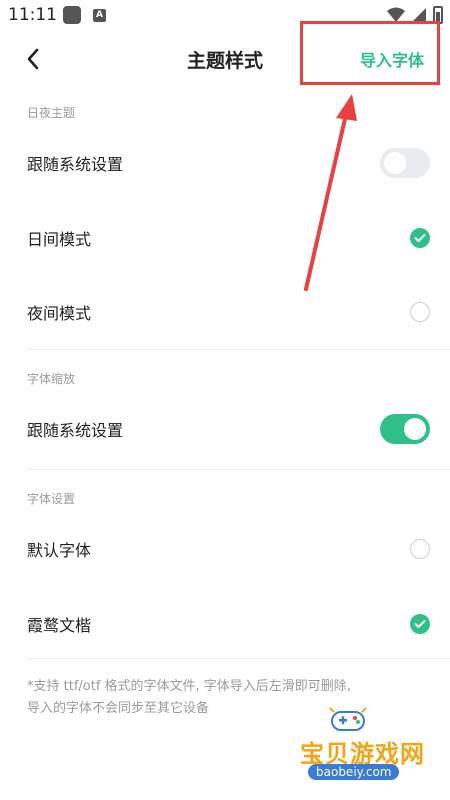  Describe the element at coordinates (32, 15) in the screenshot. I see `status-time: 11:11` at that location.